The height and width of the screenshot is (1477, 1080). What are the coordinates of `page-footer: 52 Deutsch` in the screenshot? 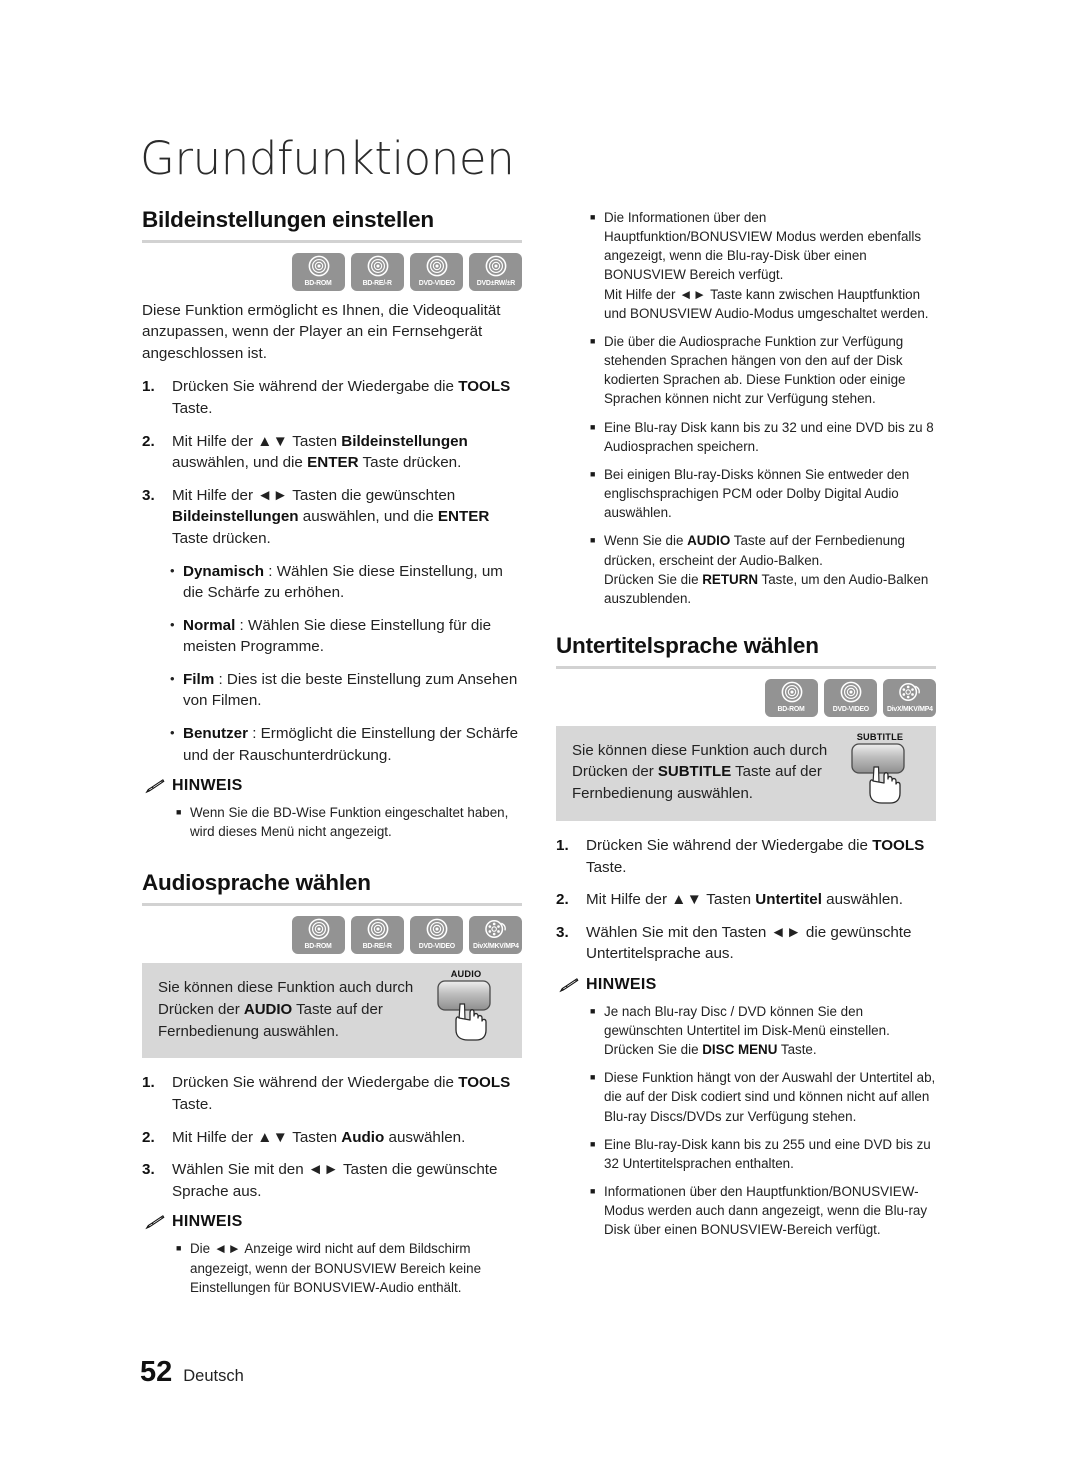 It's located at (192, 1372).